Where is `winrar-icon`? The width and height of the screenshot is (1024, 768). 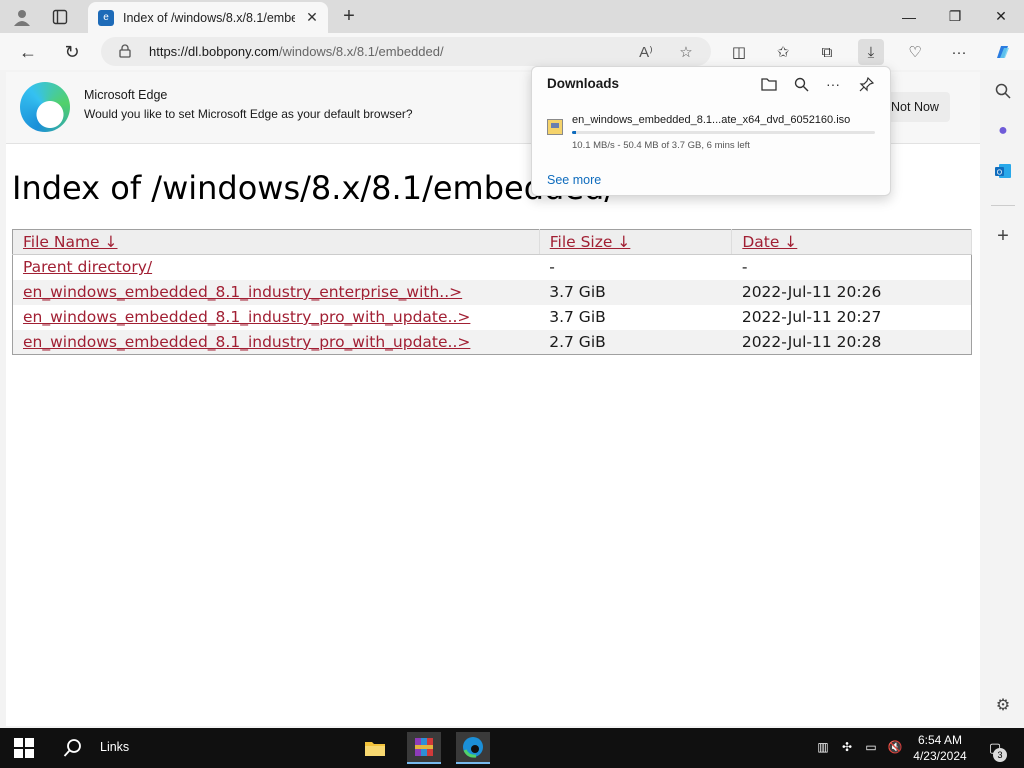 winrar-icon is located at coordinates (424, 748).